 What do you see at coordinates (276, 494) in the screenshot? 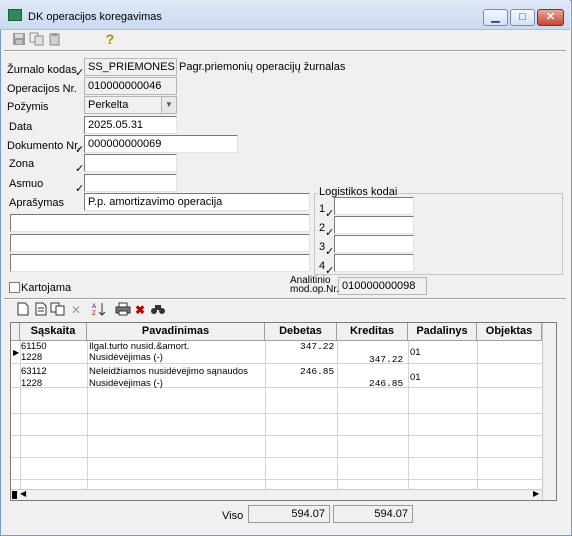
I see `horizontal-scrollbar: ◀ ▶` at bounding box center [276, 494].